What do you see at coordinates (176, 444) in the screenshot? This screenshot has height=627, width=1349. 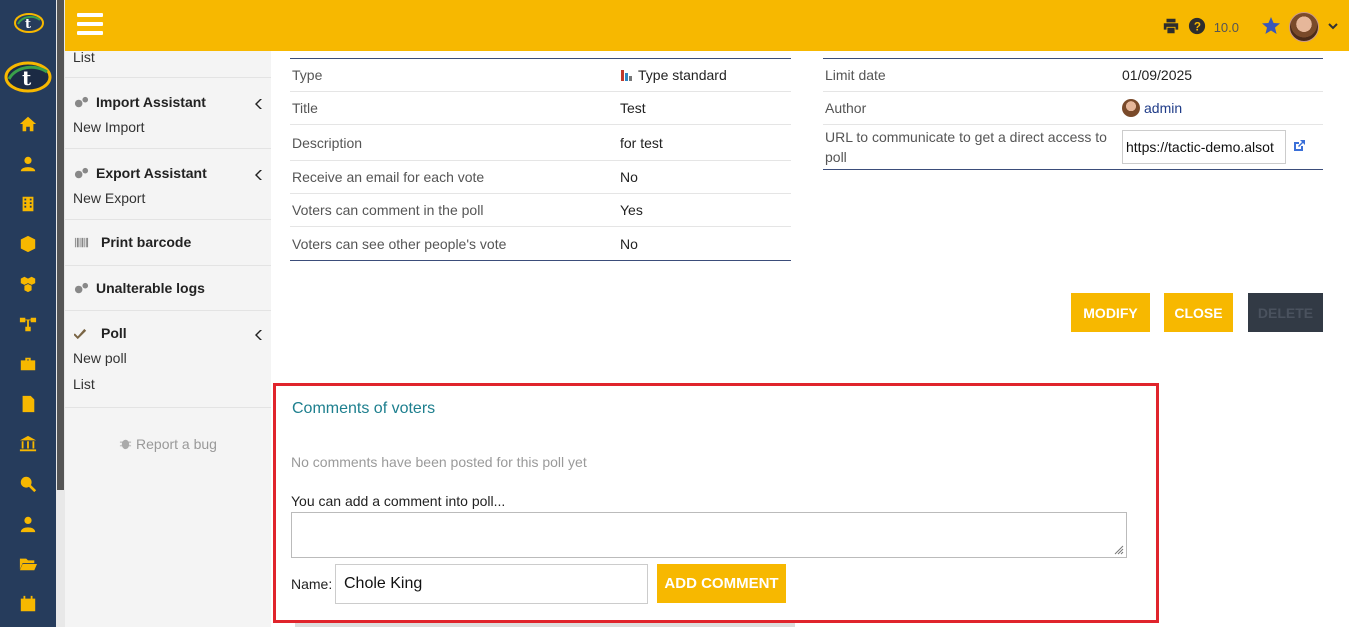 I see `report-bug-label: Report a bug` at bounding box center [176, 444].